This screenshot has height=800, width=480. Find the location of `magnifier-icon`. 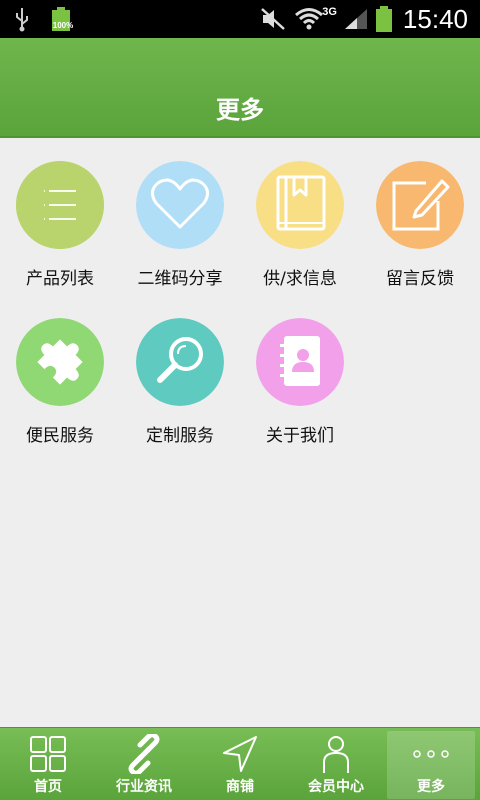

magnifier-icon is located at coordinates (180, 362).